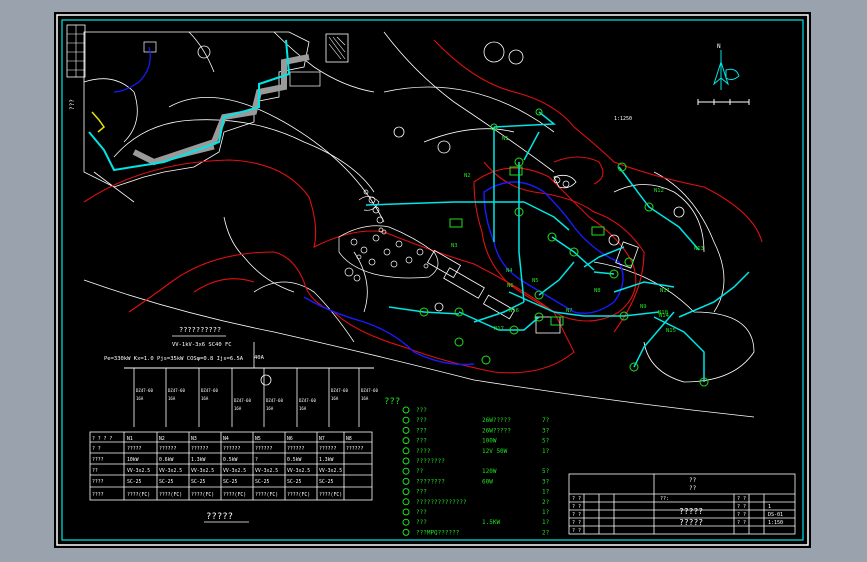 This screenshot has width=867, height=562. I want to click on legend-item-qty: 3?, so click(546, 430).